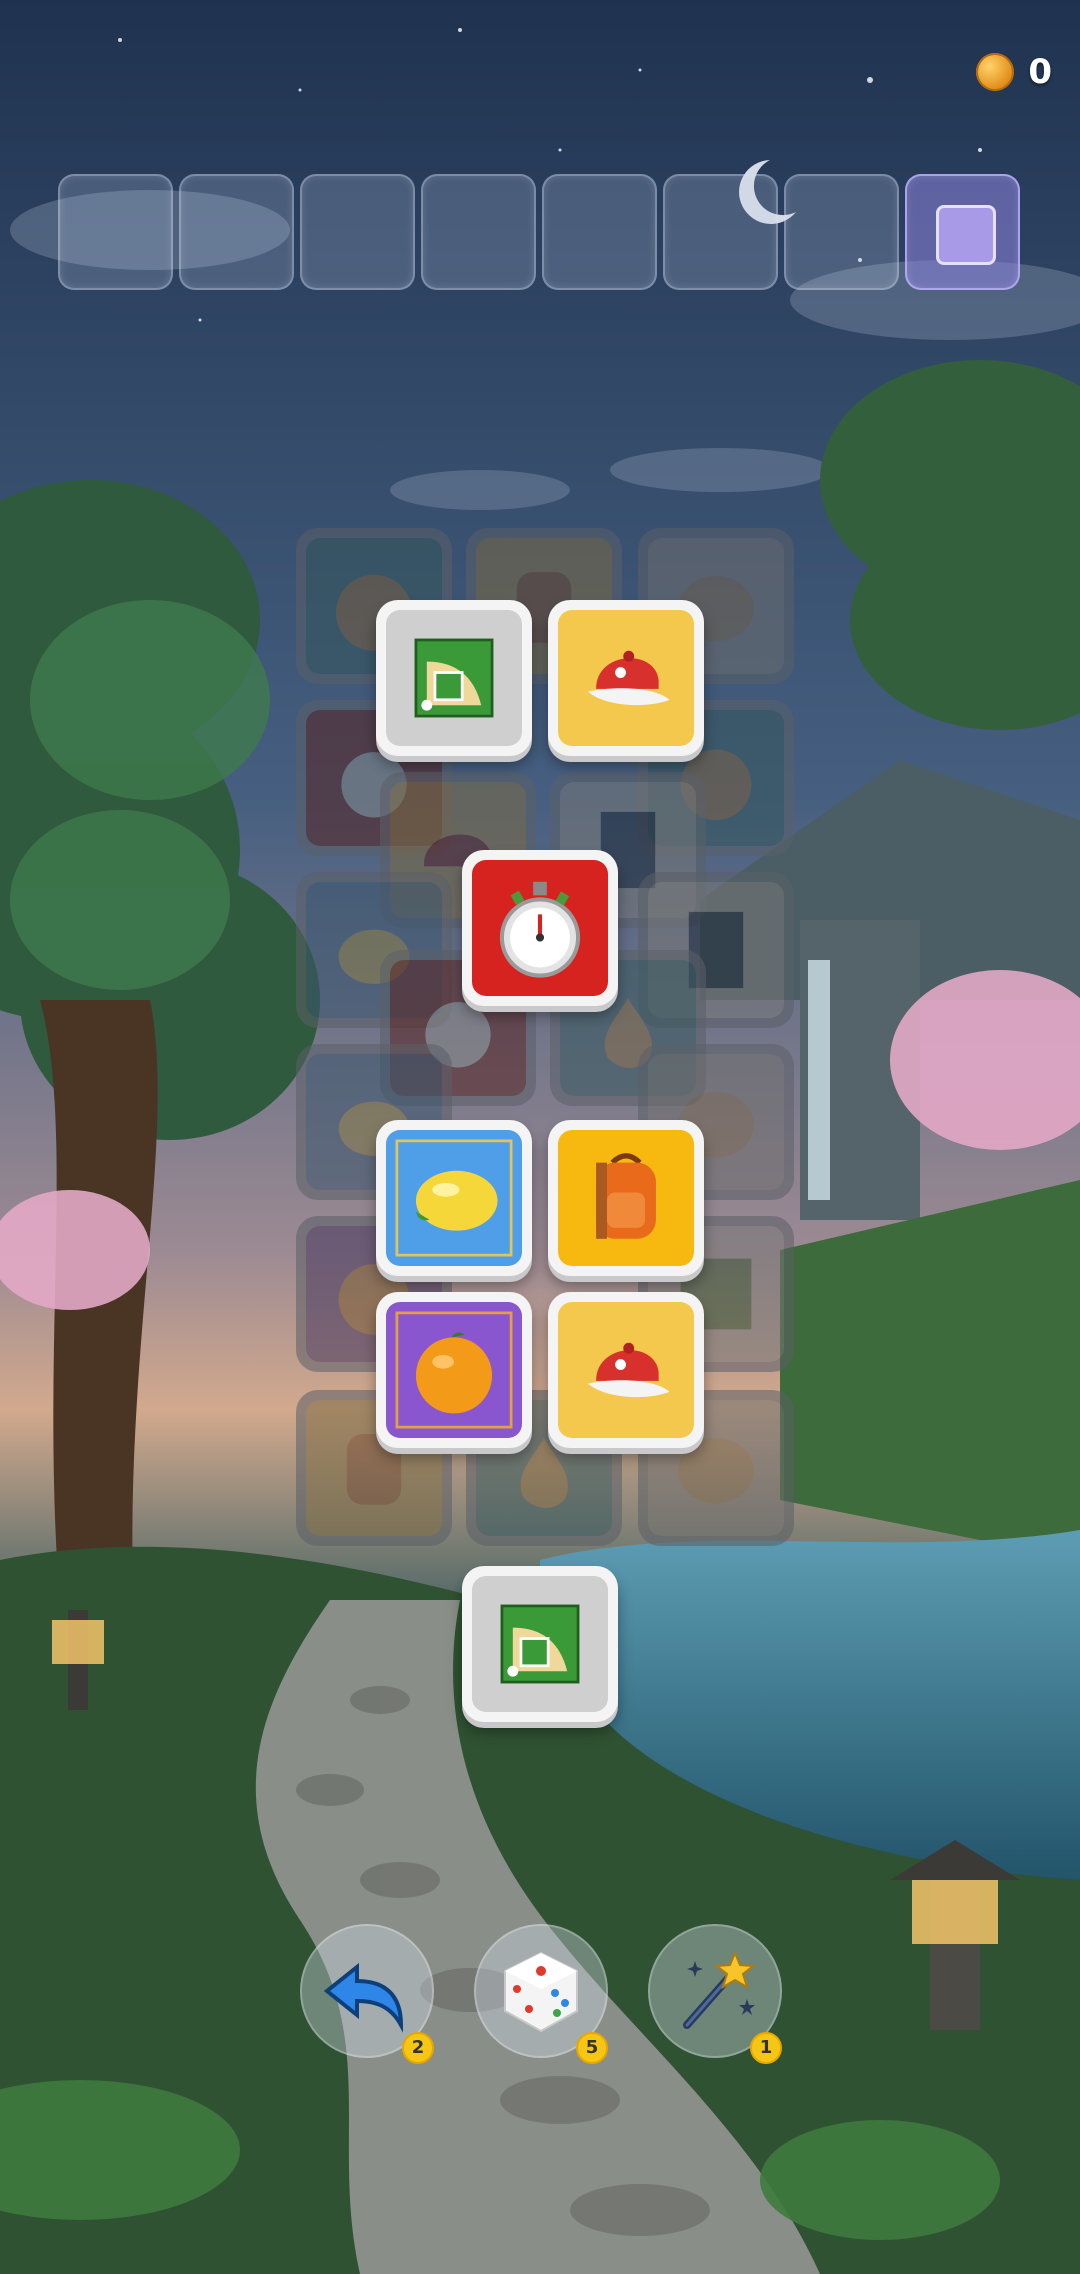 This screenshot has width=1080, height=2274. I want to click on undo-arrow-icon, so click(363, 1997).